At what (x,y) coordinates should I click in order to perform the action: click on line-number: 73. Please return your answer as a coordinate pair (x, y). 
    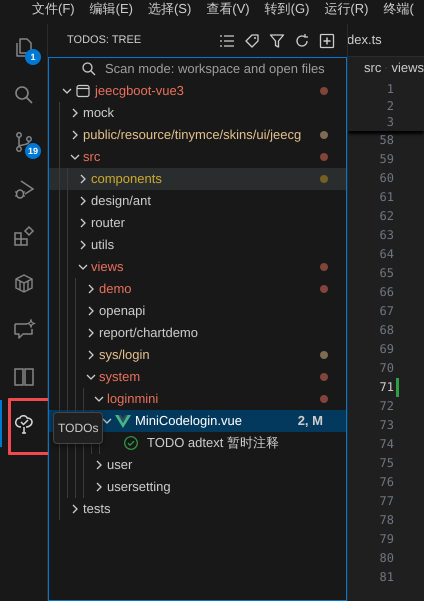
    Looking at the image, I should click on (386, 425).